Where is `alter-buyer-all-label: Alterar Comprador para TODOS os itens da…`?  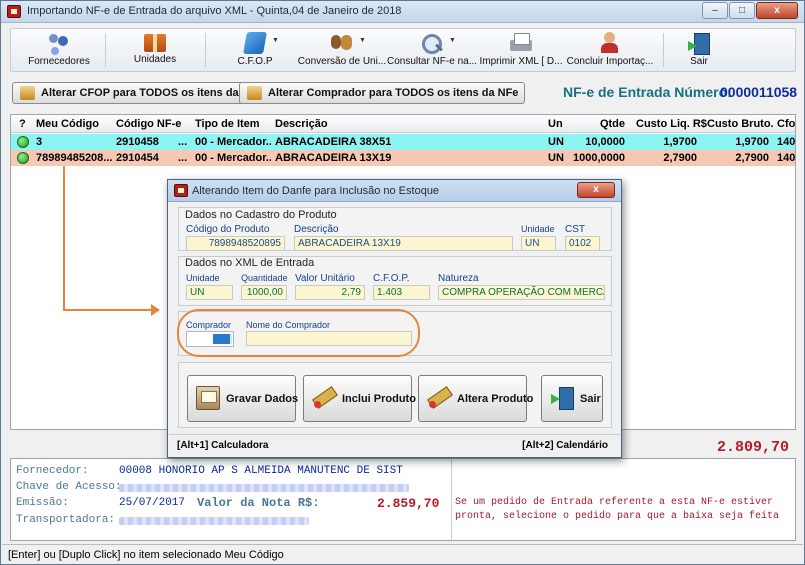 alter-buyer-all-label: Alterar Comprador para TODOS os itens da… is located at coordinates (393, 93).